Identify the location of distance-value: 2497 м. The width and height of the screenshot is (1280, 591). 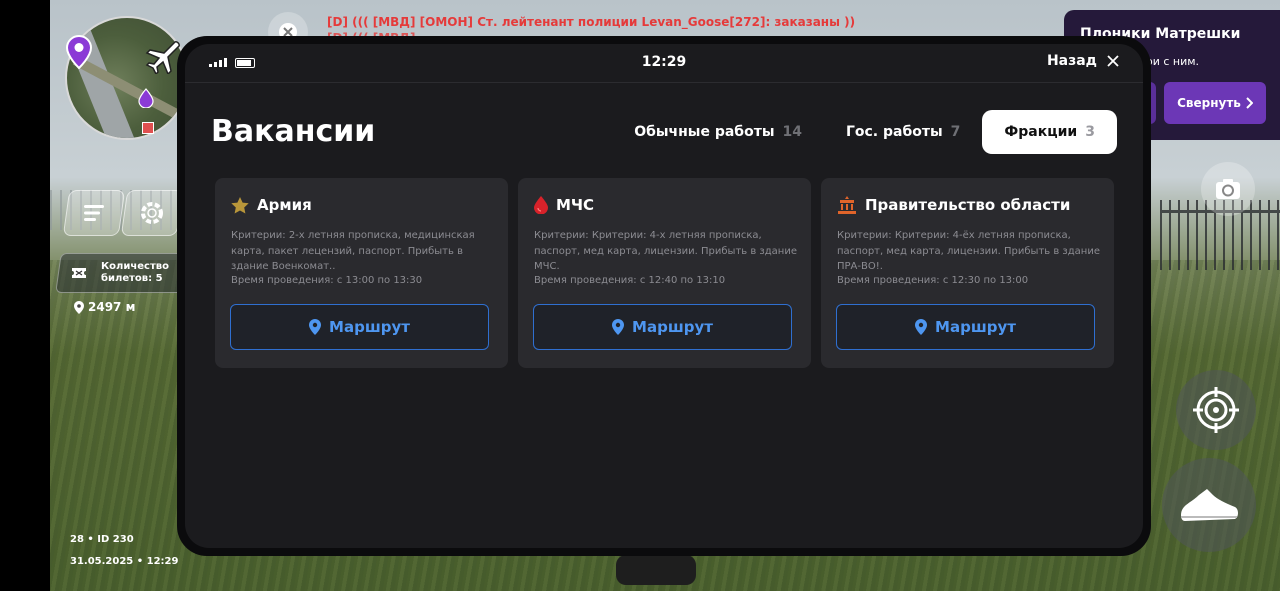
(112, 307).